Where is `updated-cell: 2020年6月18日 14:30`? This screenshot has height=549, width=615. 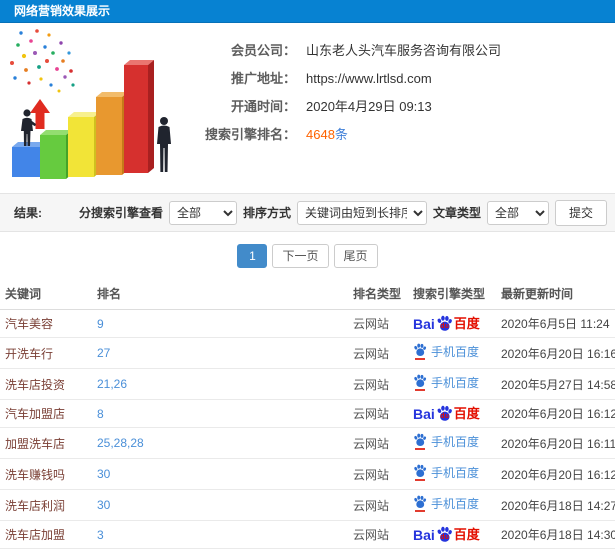 updated-cell: 2020年6月18日 14:30 is located at coordinates (555, 534).